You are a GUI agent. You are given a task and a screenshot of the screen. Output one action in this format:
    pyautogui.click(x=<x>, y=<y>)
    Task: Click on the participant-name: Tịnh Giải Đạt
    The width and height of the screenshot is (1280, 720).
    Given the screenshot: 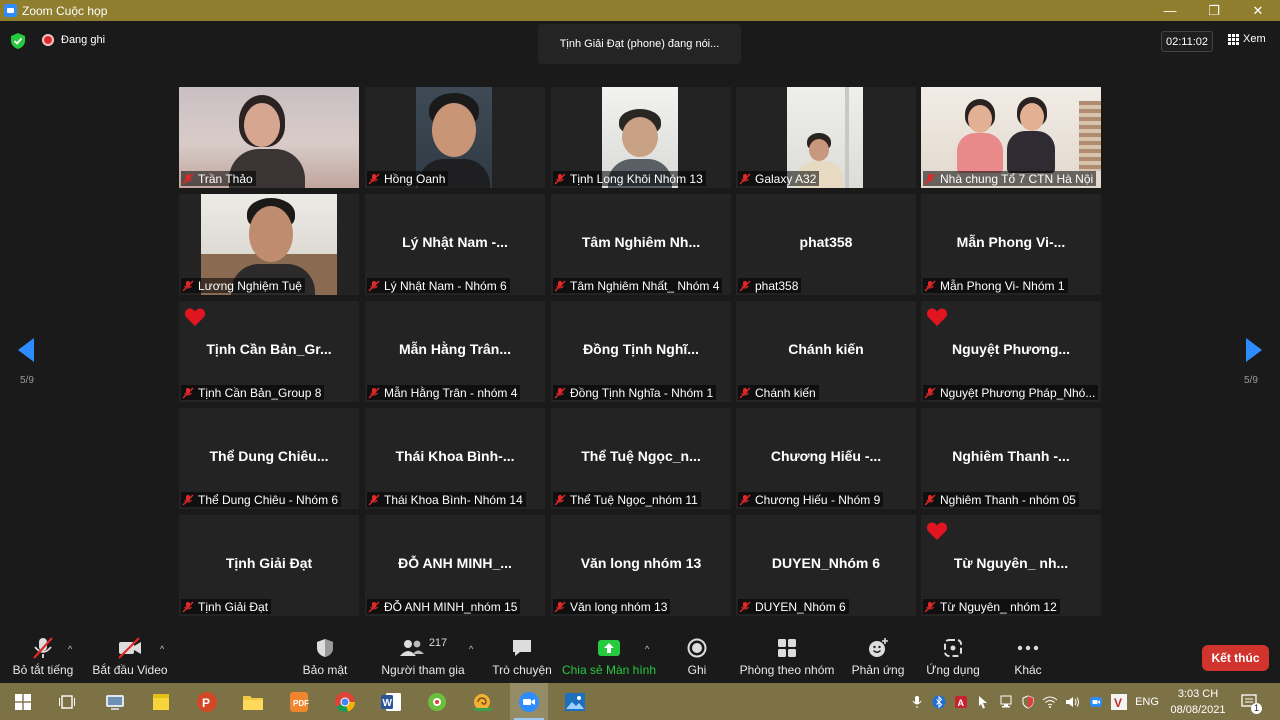 What is the action you would take?
    pyautogui.click(x=226, y=606)
    